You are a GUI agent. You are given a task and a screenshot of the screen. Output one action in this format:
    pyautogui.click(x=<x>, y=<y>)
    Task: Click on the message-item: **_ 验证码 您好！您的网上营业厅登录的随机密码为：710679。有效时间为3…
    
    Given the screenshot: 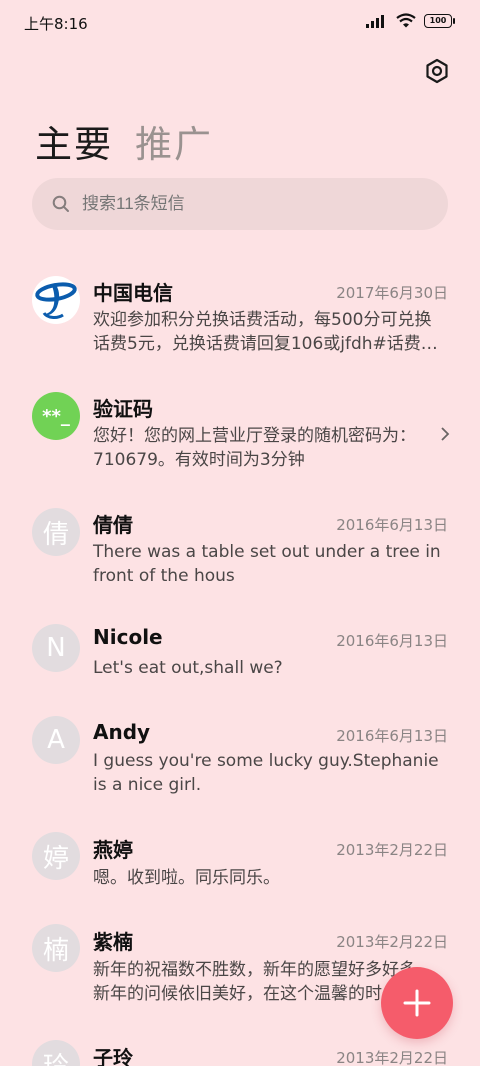 What is the action you would take?
    pyautogui.click(x=240, y=426)
    